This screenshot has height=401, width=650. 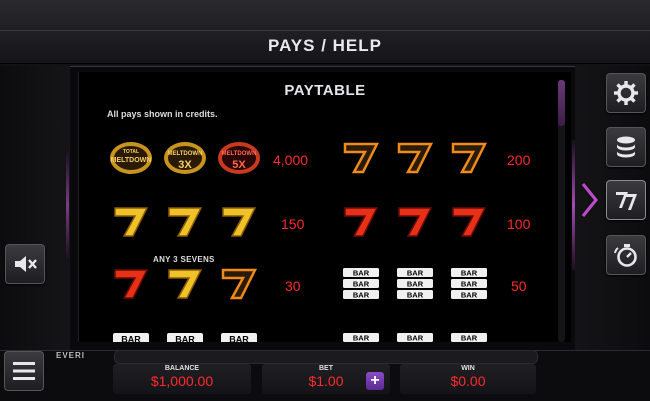 I want to click on paytable-note: All pays shown in credits., so click(x=162, y=114).